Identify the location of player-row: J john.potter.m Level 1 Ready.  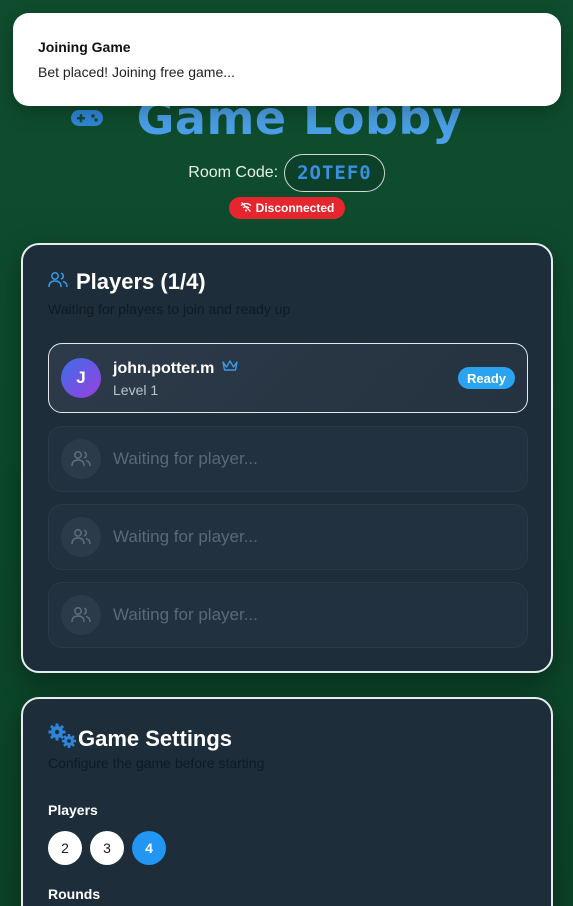
(288, 378).